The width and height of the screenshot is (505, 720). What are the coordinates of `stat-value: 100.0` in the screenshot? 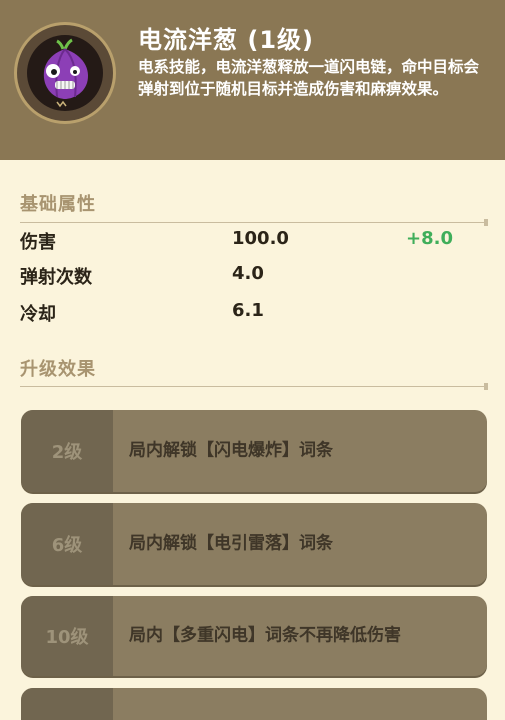 It's located at (260, 238).